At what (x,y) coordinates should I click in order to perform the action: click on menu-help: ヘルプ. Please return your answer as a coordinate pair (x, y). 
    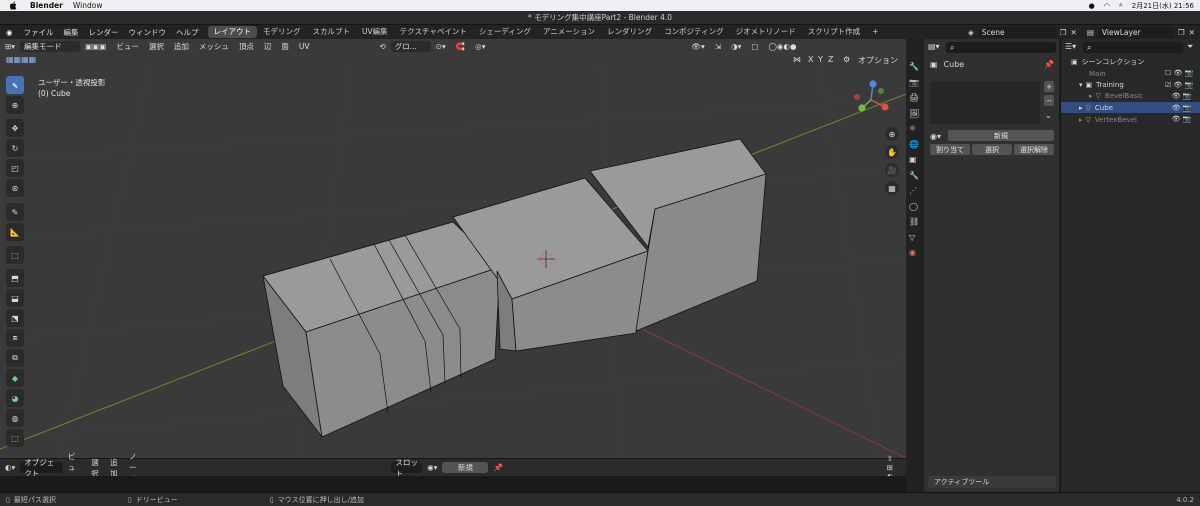
    Looking at the image, I should click on (187, 32).